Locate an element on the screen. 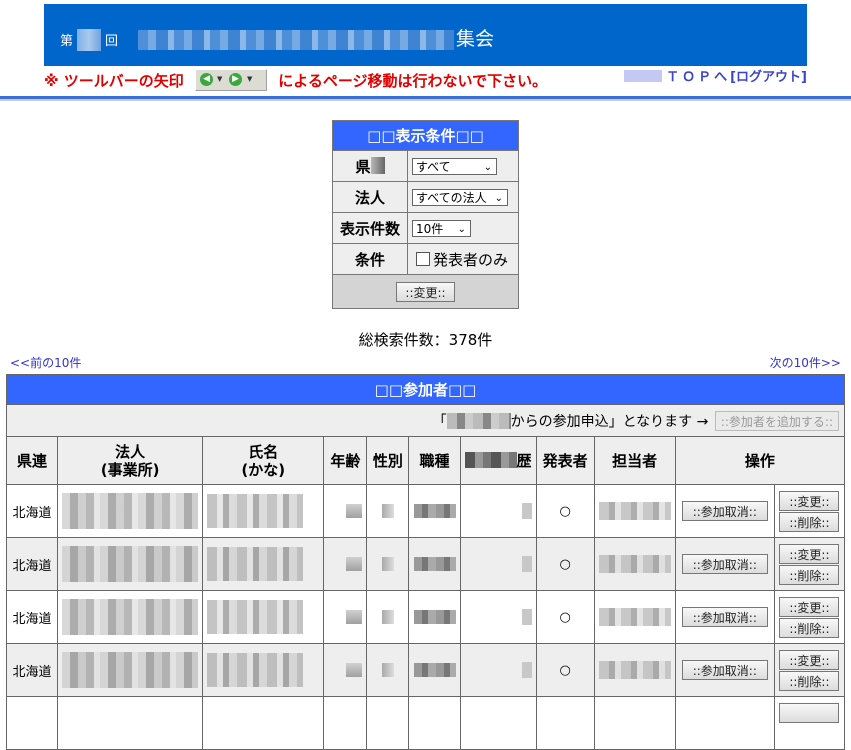 Image resolution: width=851 pixels, height=750 pixels. col-history: 歴 is located at coordinates (498, 460).